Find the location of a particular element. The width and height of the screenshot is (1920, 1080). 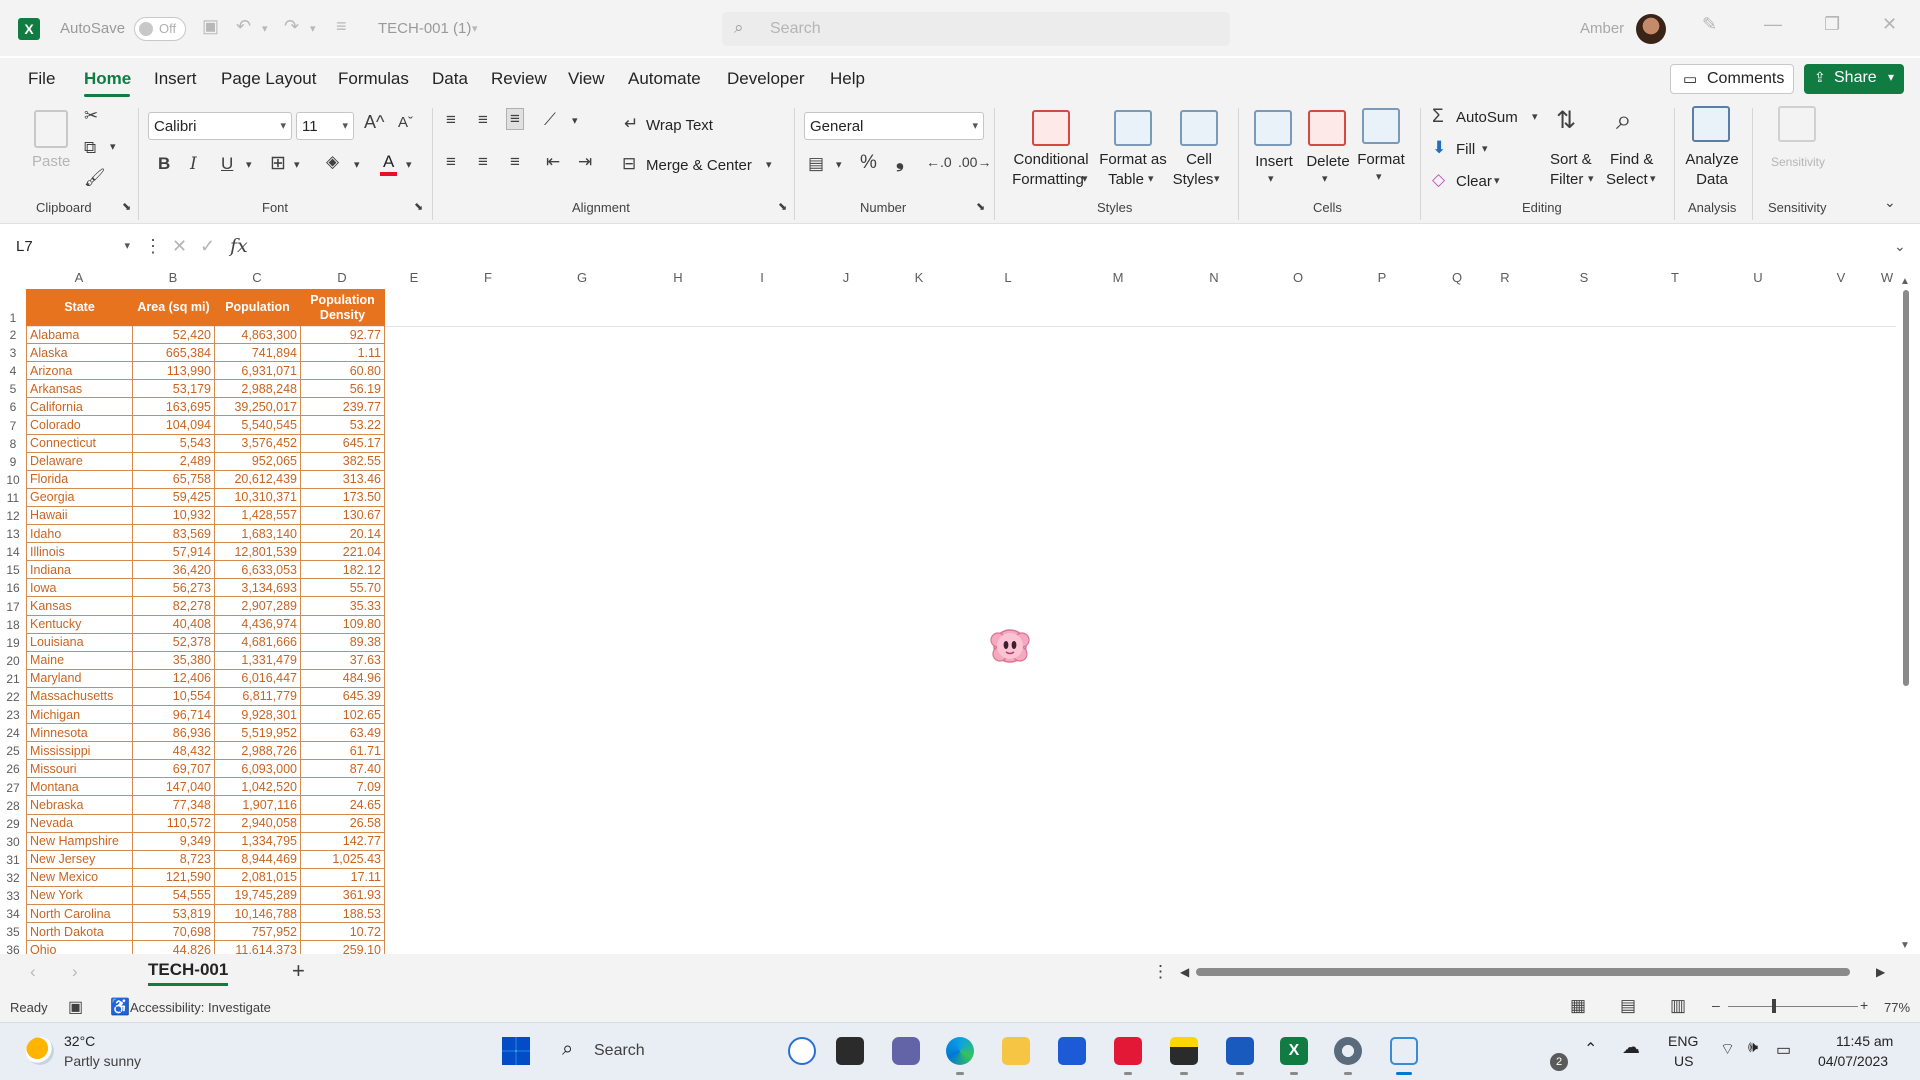

align-right-icon: ≡ is located at coordinates (515, 162).